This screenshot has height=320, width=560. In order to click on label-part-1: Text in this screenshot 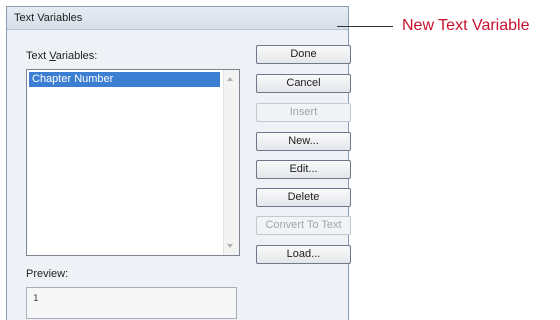, I will do `click(38, 56)`.